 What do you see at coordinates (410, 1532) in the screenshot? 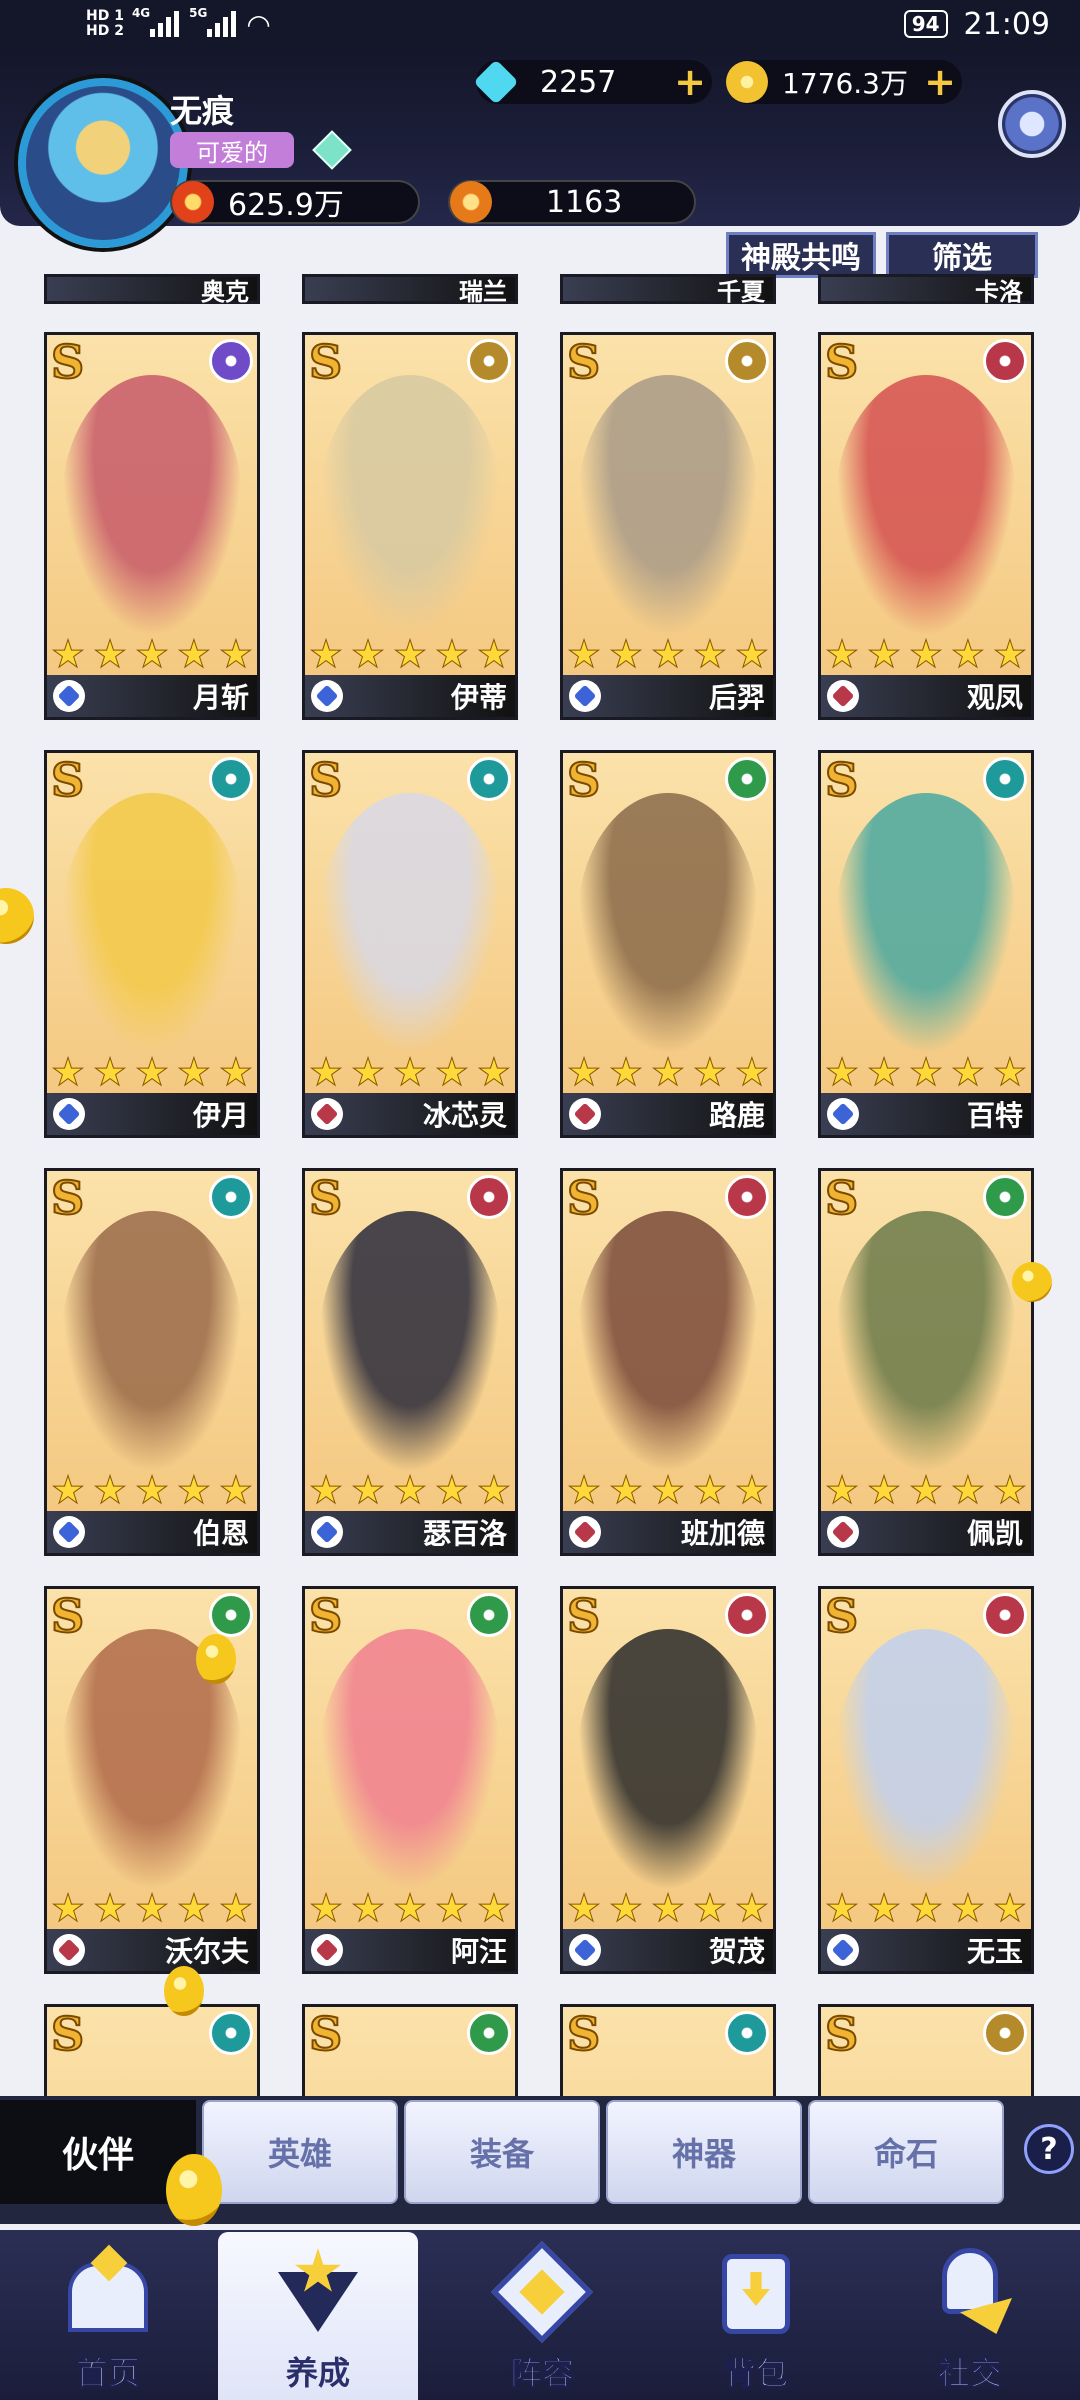
I see `card-footer: 瑟百洛` at bounding box center [410, 1532].